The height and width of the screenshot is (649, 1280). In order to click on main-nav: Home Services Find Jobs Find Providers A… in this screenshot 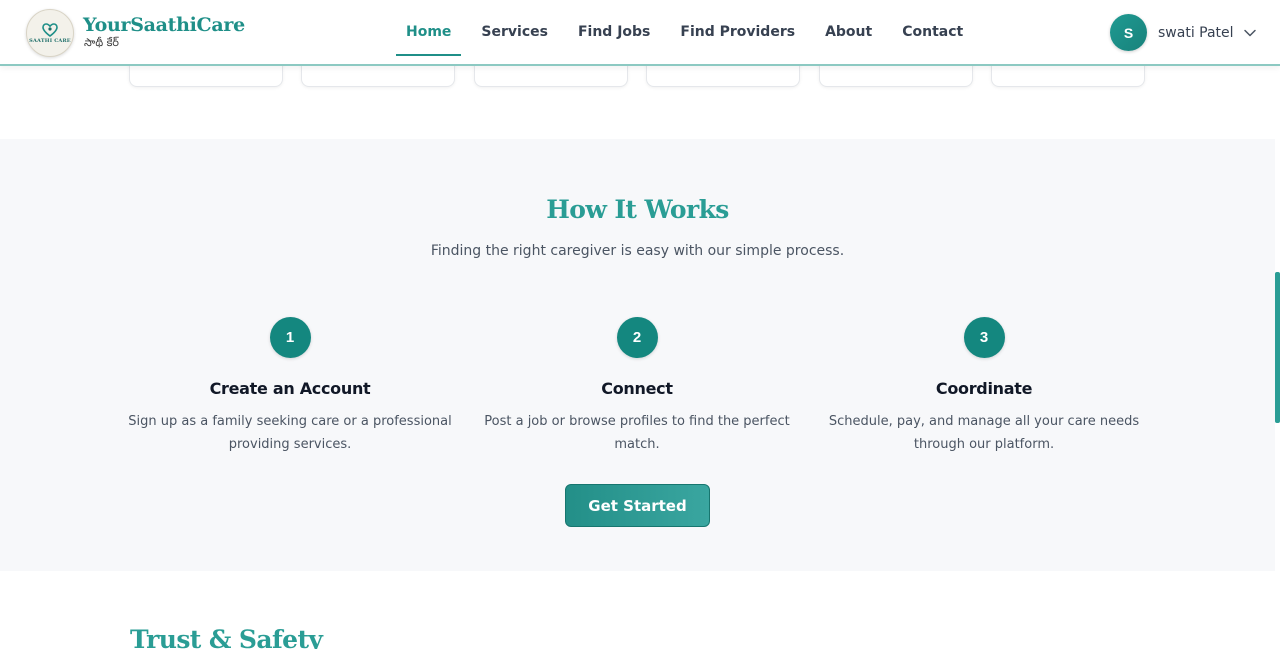, I will do `click(694, 32)`.